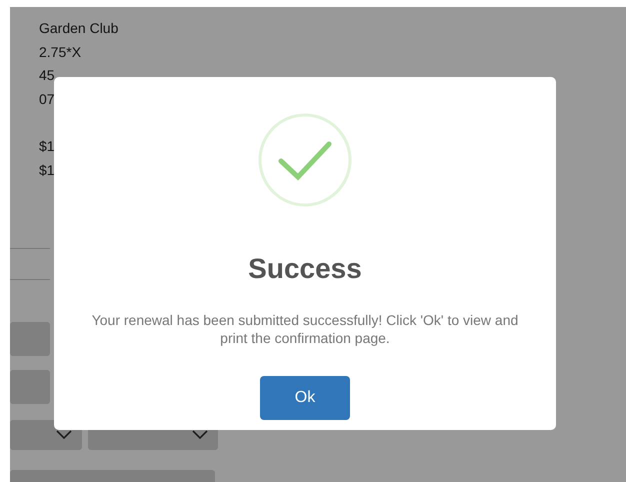 The height and width of the screenshot is (482, 626). I want to click on checkmark-icon, so click(305, 160).